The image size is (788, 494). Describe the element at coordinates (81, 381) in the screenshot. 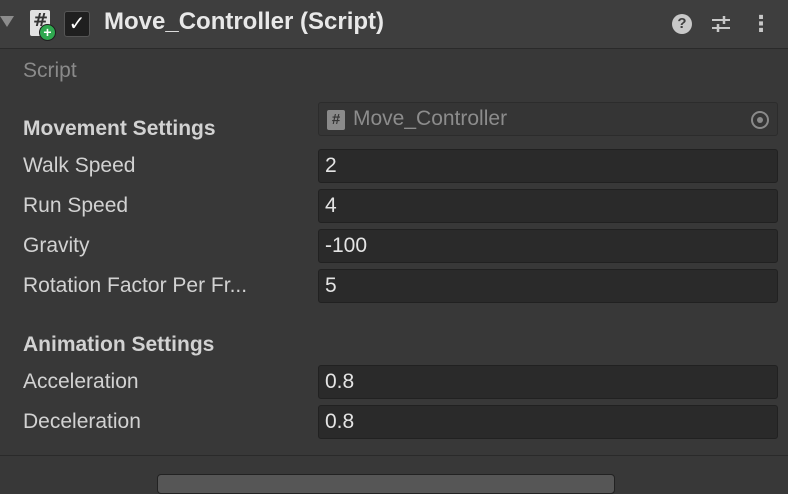

I see `acceleration-label: Acceleration` at that location.